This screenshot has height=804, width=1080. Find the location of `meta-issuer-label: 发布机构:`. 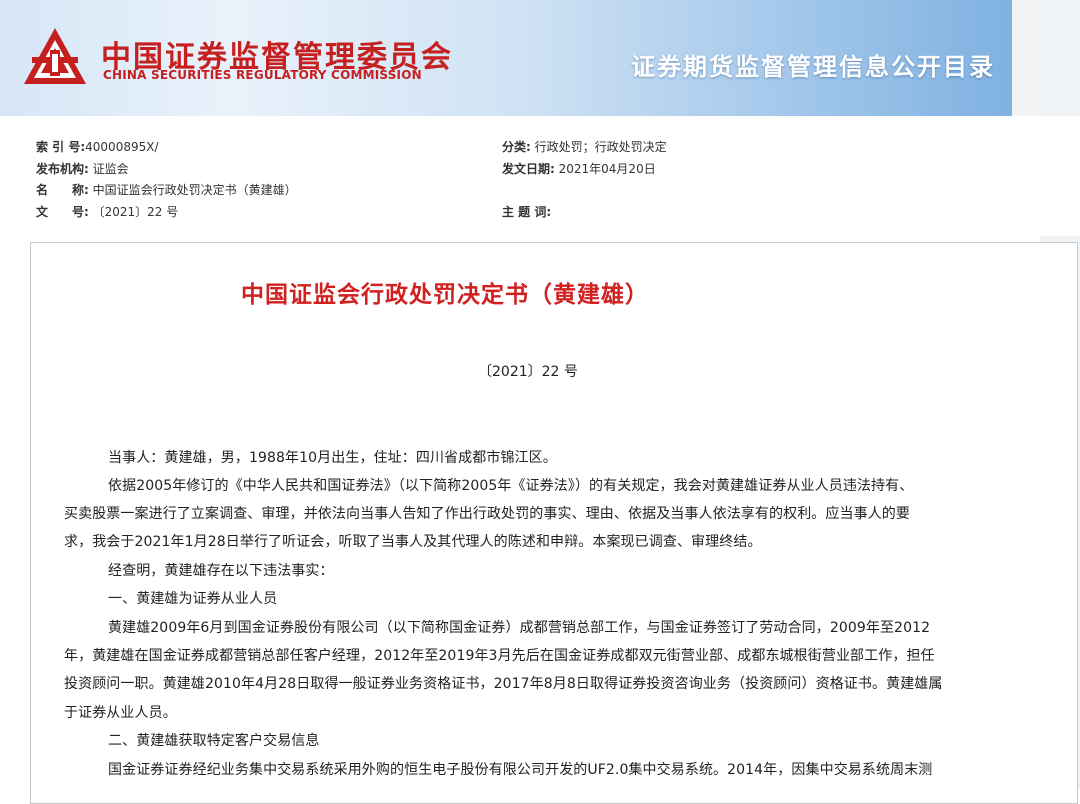

meta-issuer-label: 发布机构: is located at coordinates (62, 169).